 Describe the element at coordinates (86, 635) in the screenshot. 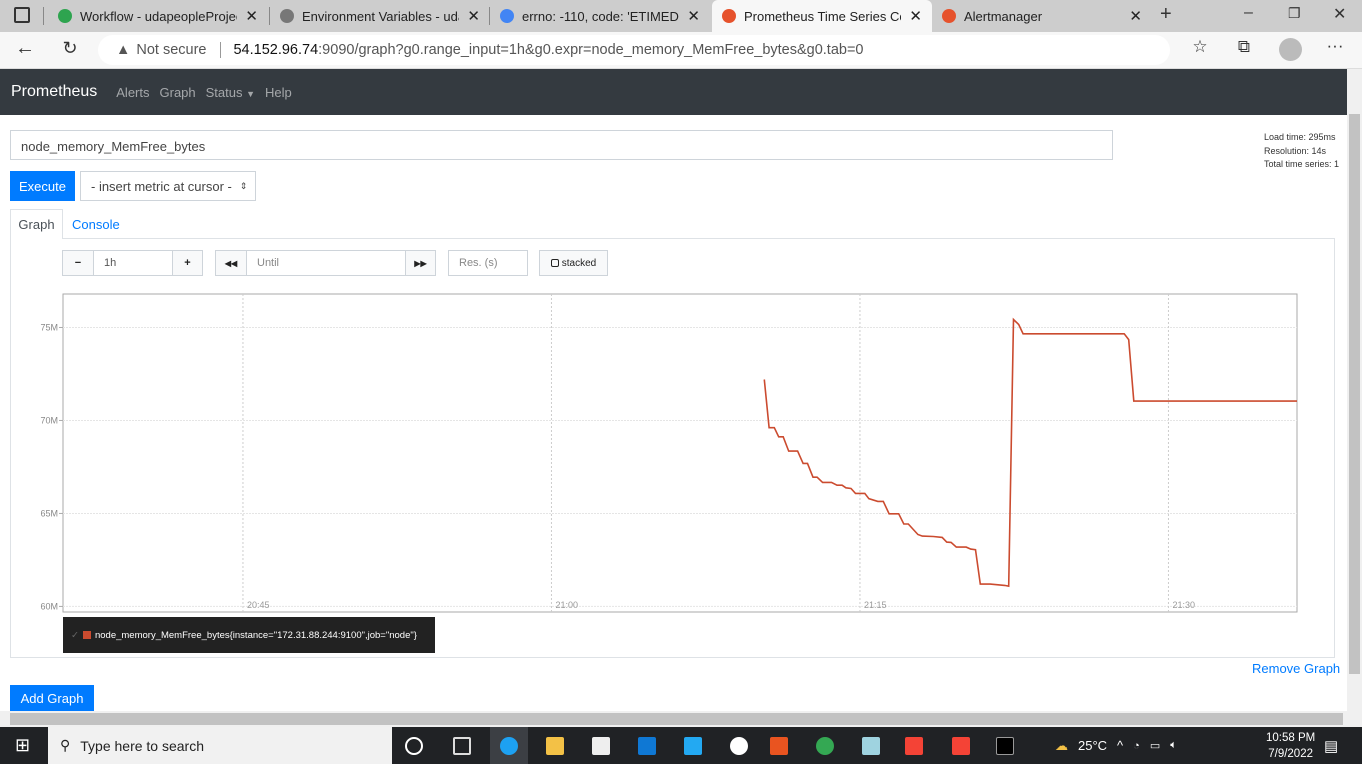

I see `series-color-swatch` at that location.